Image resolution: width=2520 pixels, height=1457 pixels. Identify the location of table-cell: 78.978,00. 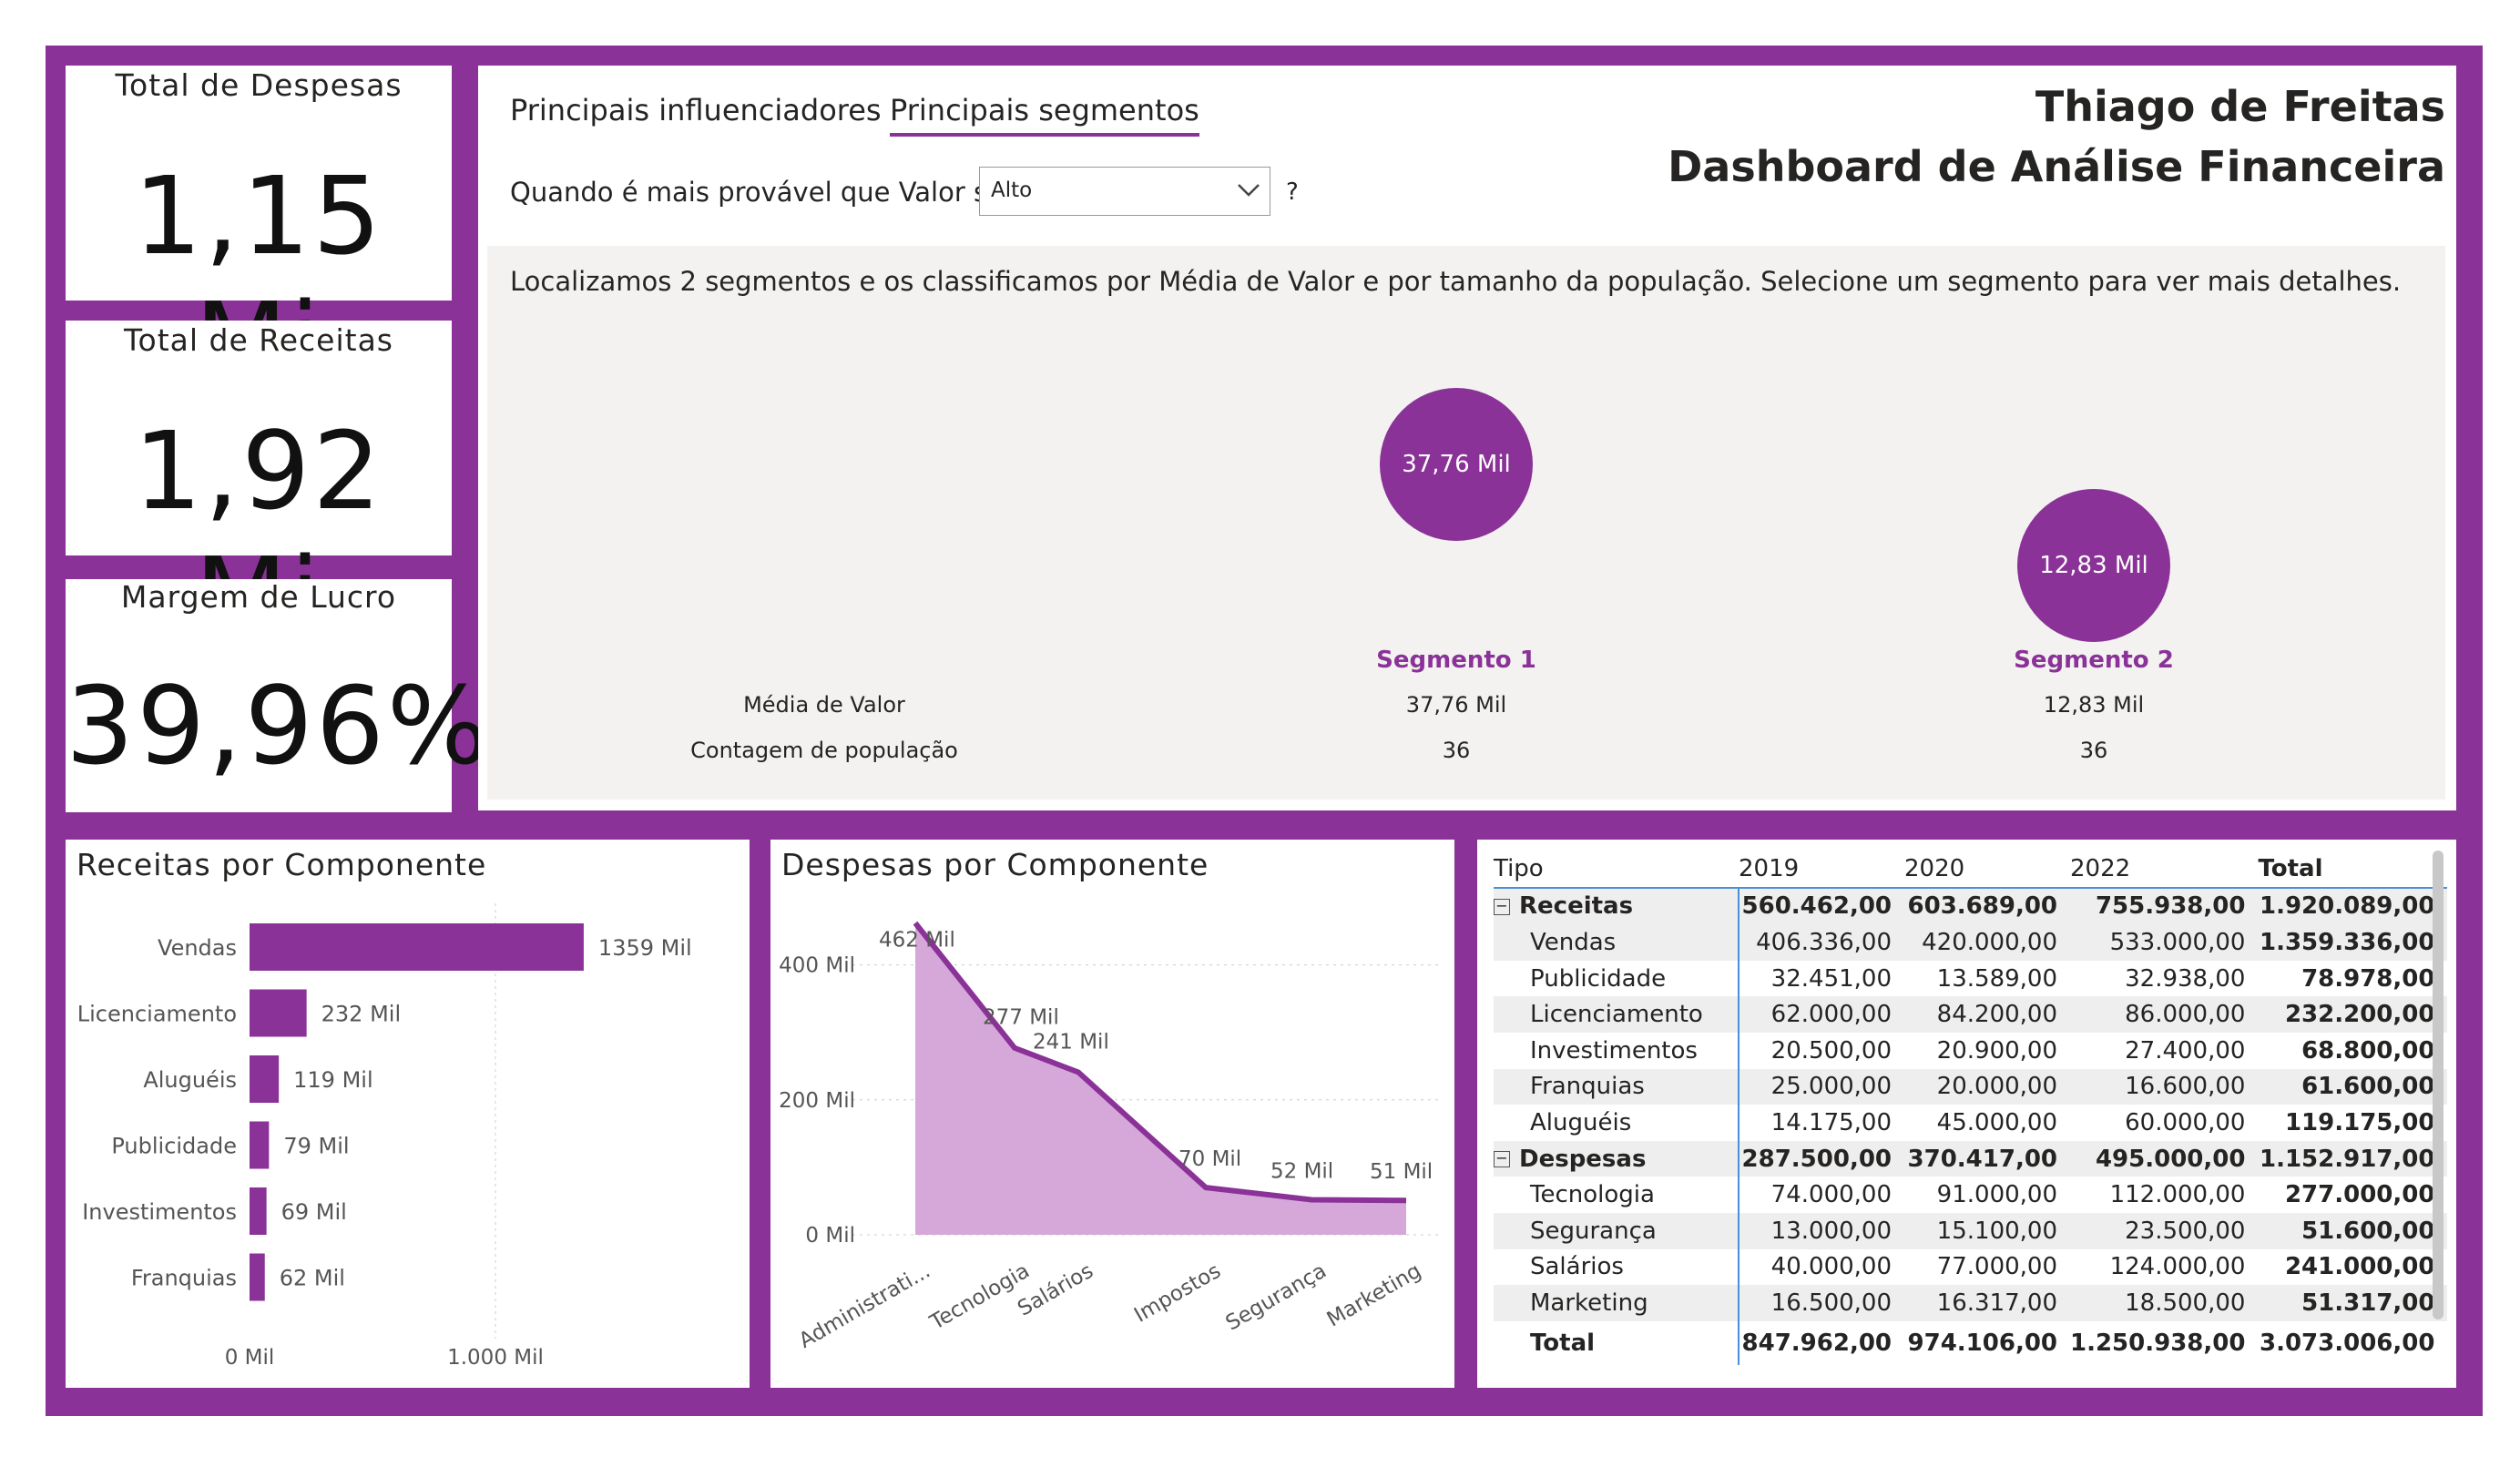
(2368, 978).